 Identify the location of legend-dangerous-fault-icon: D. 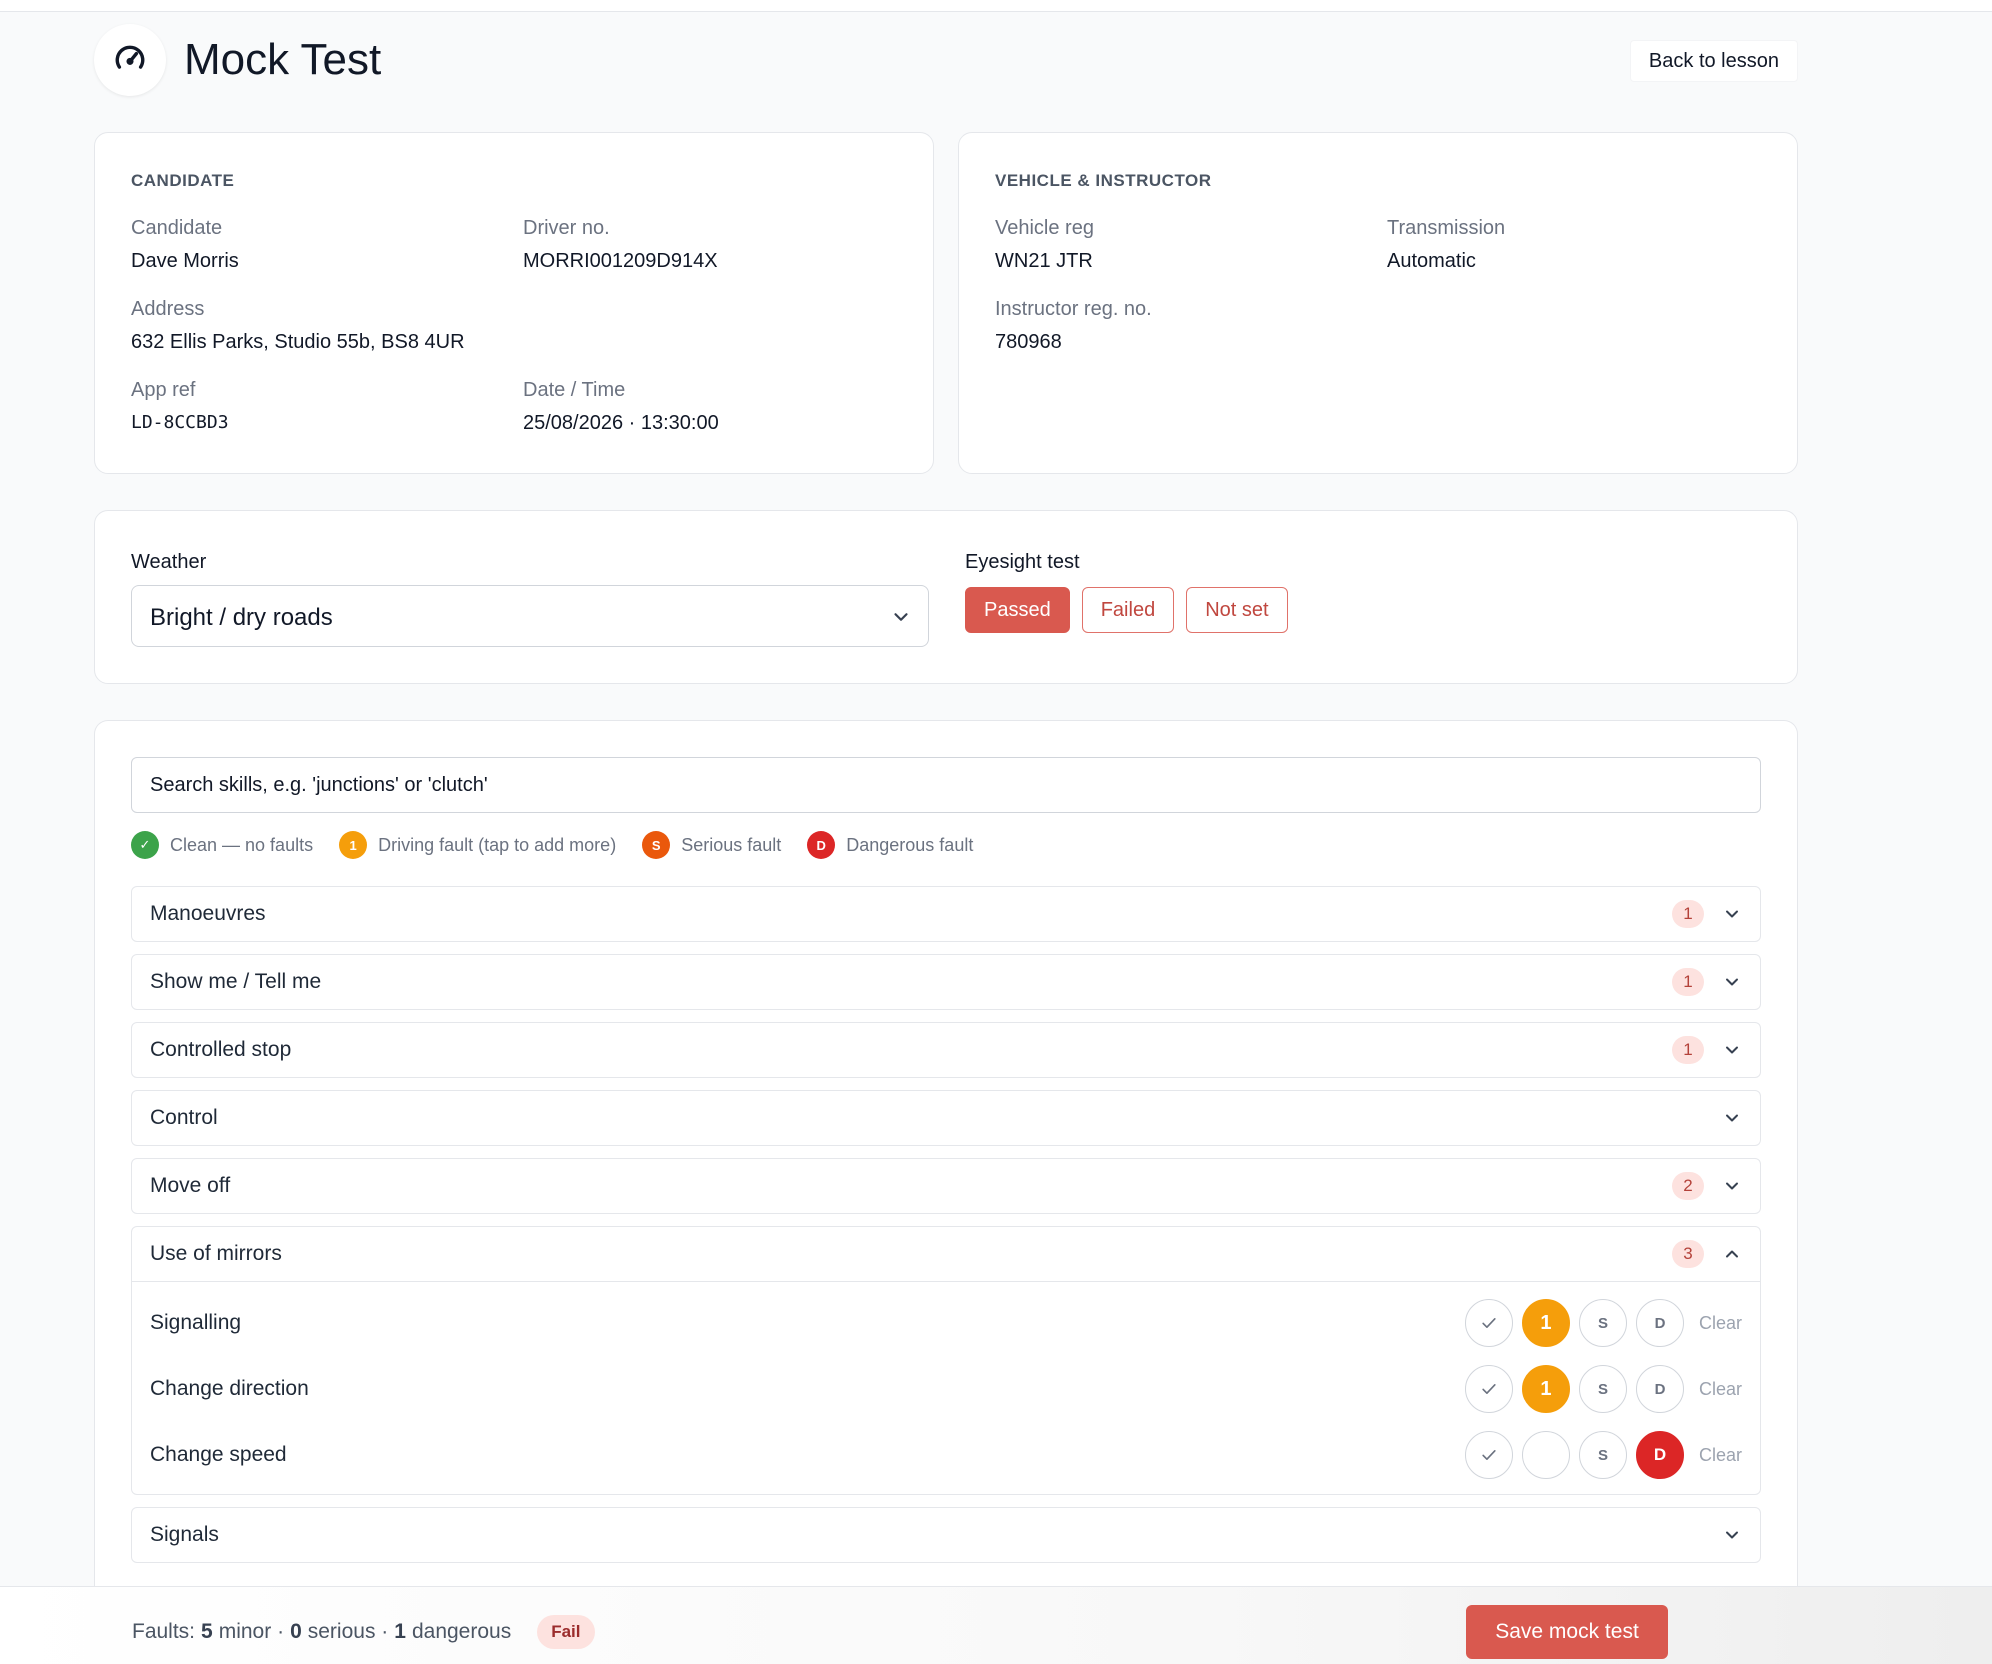
(821, 845).